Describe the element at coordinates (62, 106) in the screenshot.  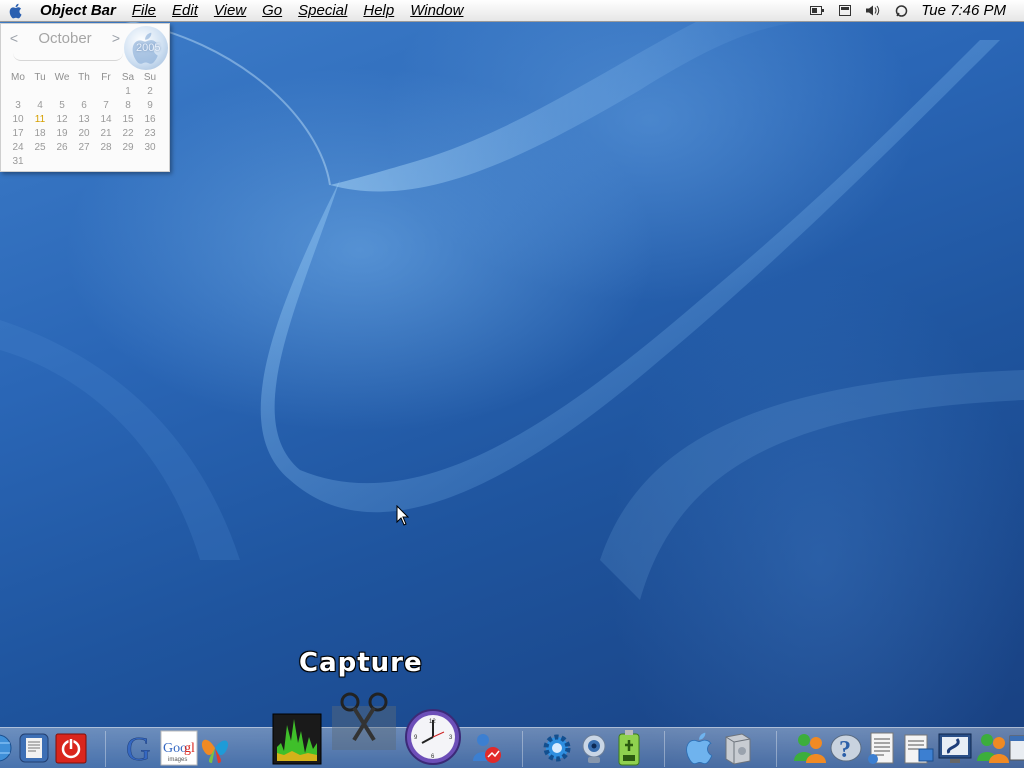
I see `calendar-day: 5` at that location.